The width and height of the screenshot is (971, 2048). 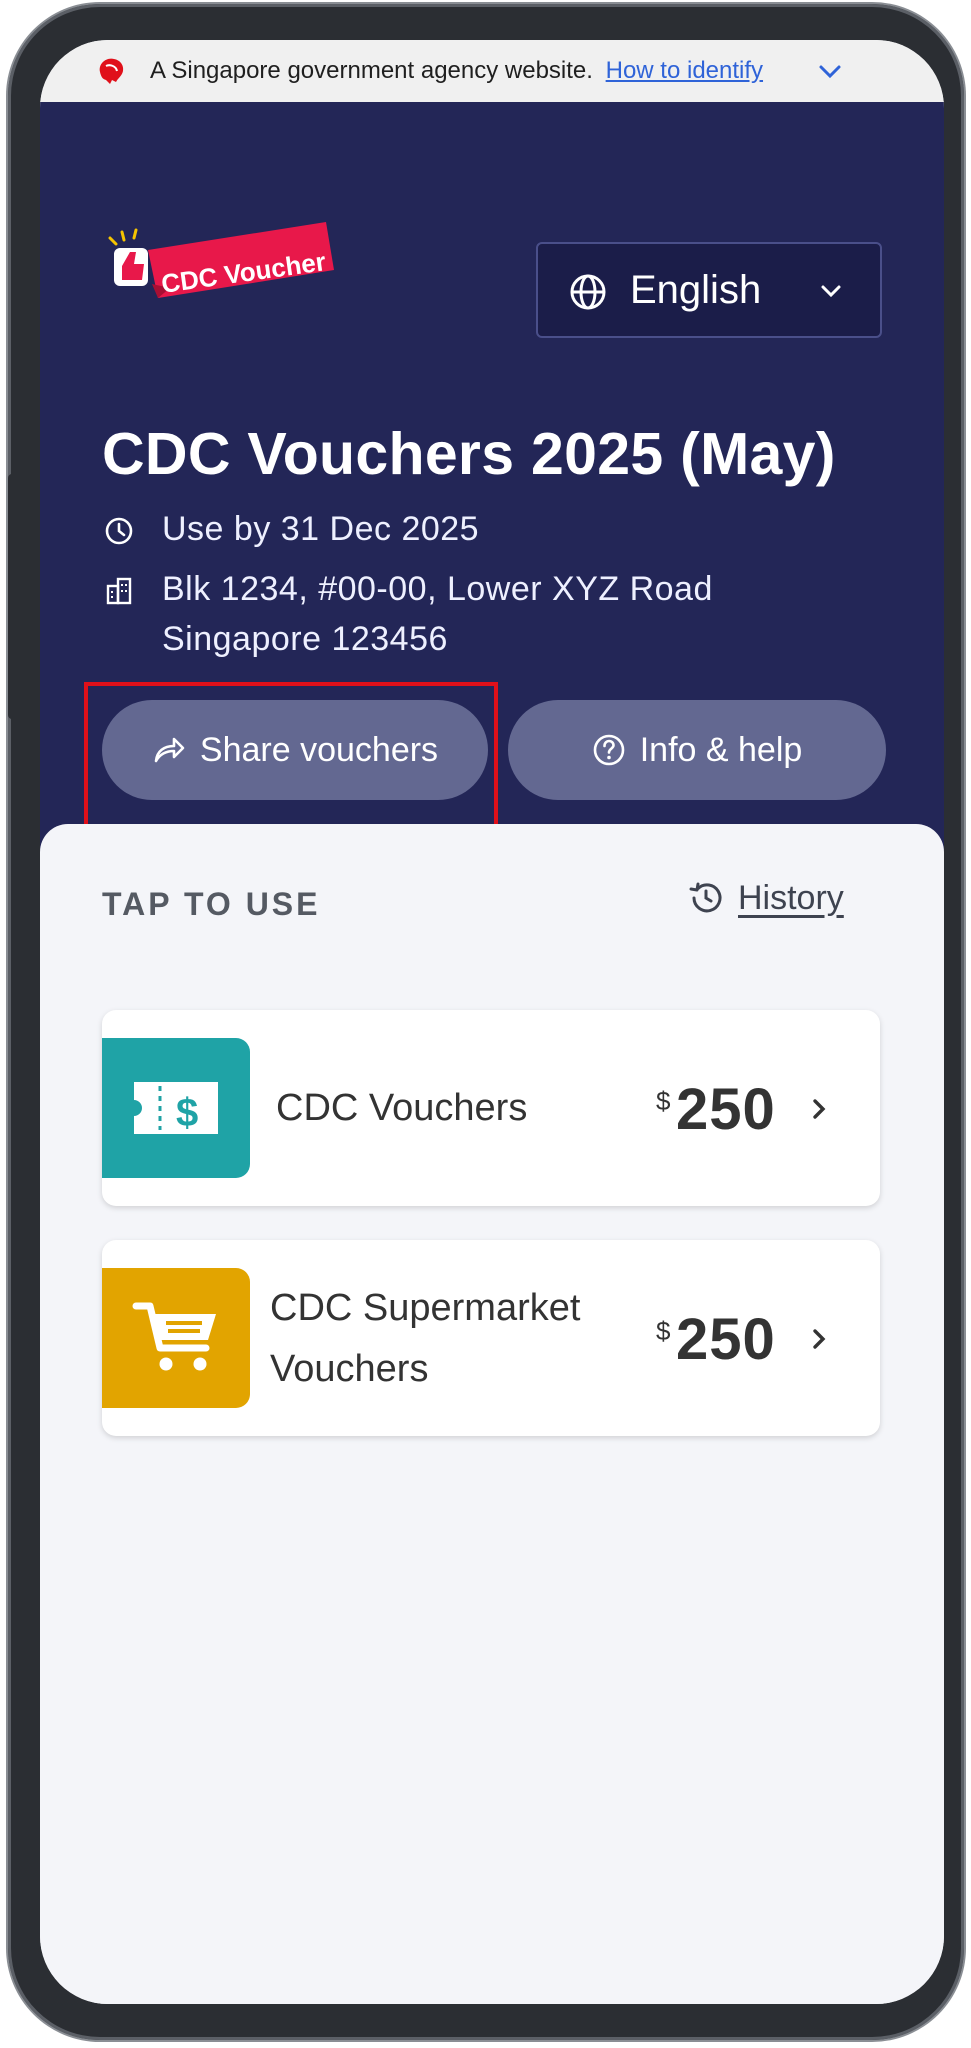 I want to click on globe-icon, so click(x=588, y=292).